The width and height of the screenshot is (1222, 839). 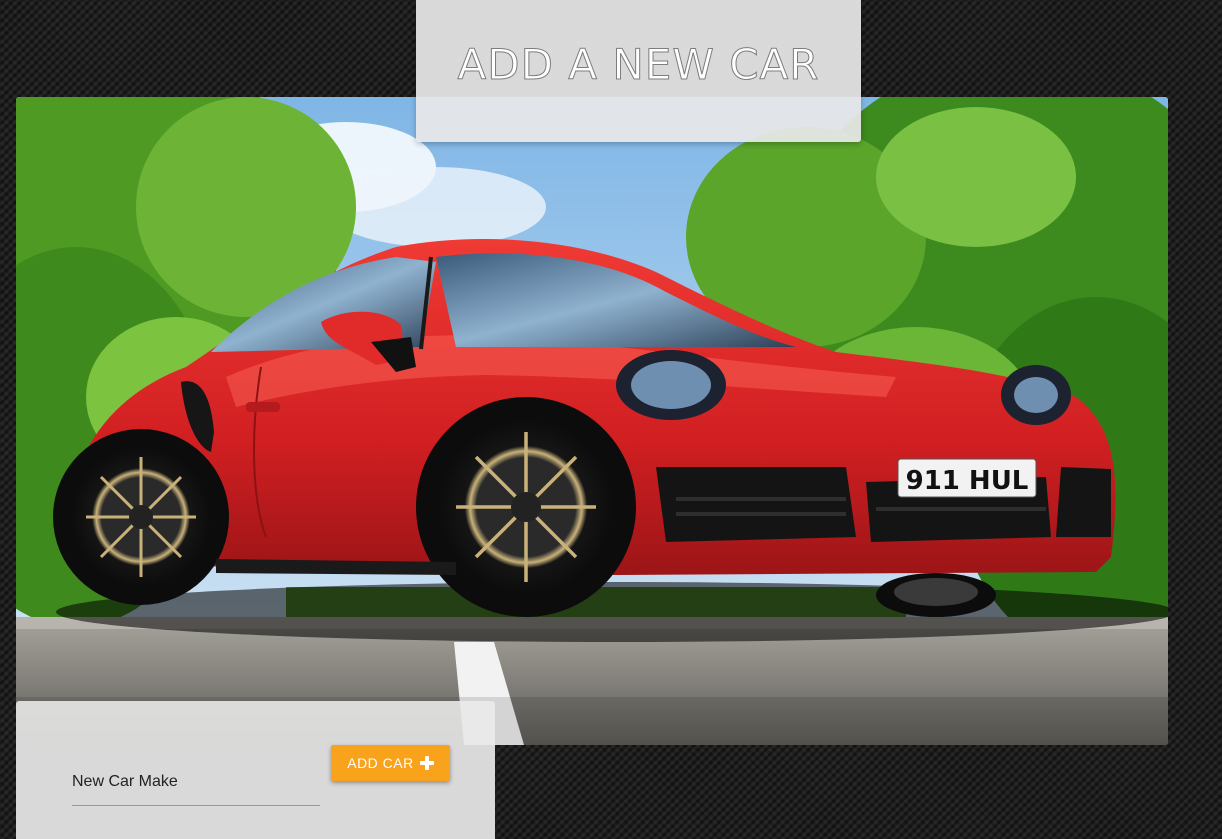 What do you see at coordinates (196, 805) in the screenshot?
I see `car-make-field-underline` at bounding box center [196, 805].